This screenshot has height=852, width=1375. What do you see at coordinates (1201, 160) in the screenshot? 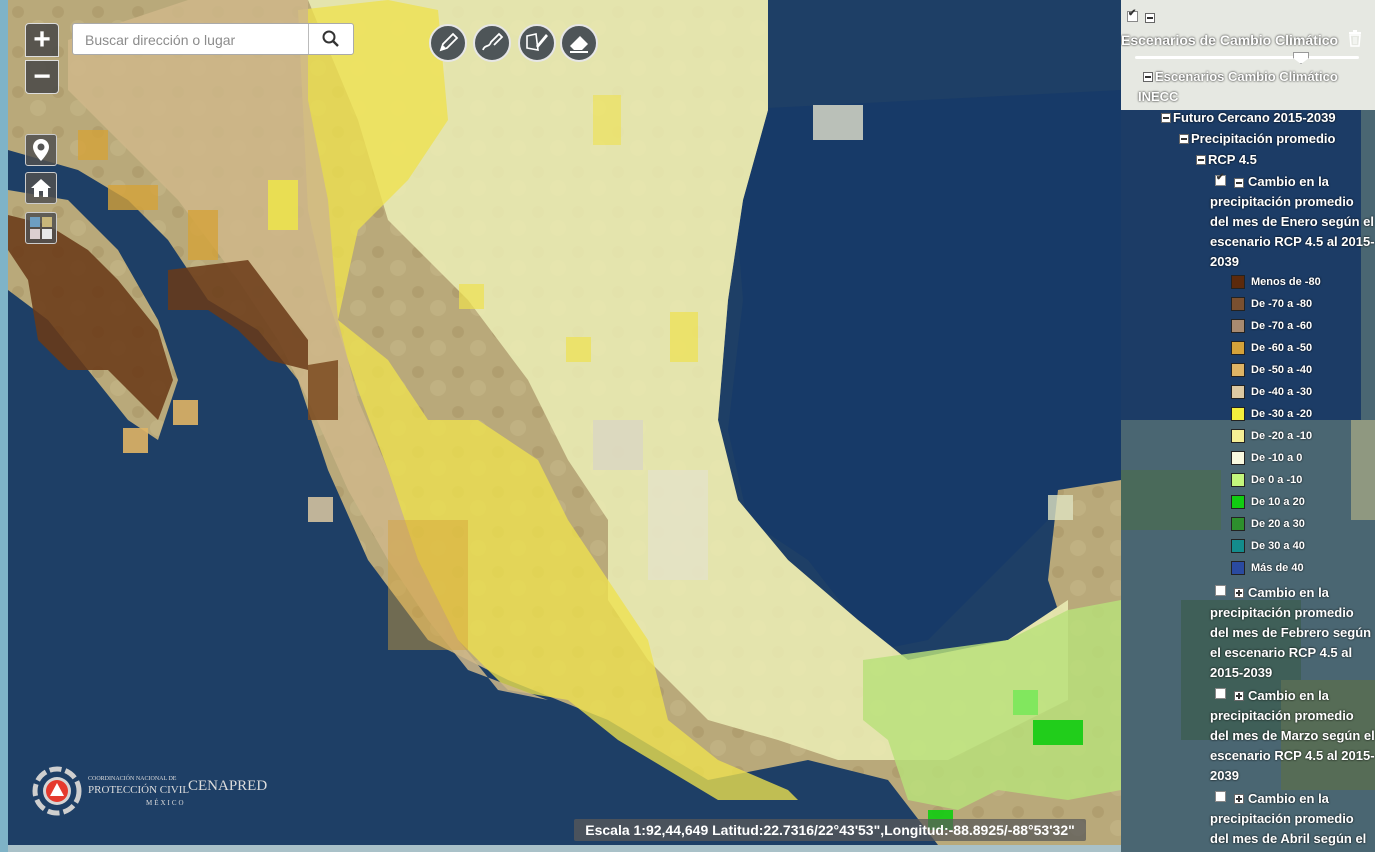
I see `tree-toggle-scenario` at bounding box center [1201, 160].